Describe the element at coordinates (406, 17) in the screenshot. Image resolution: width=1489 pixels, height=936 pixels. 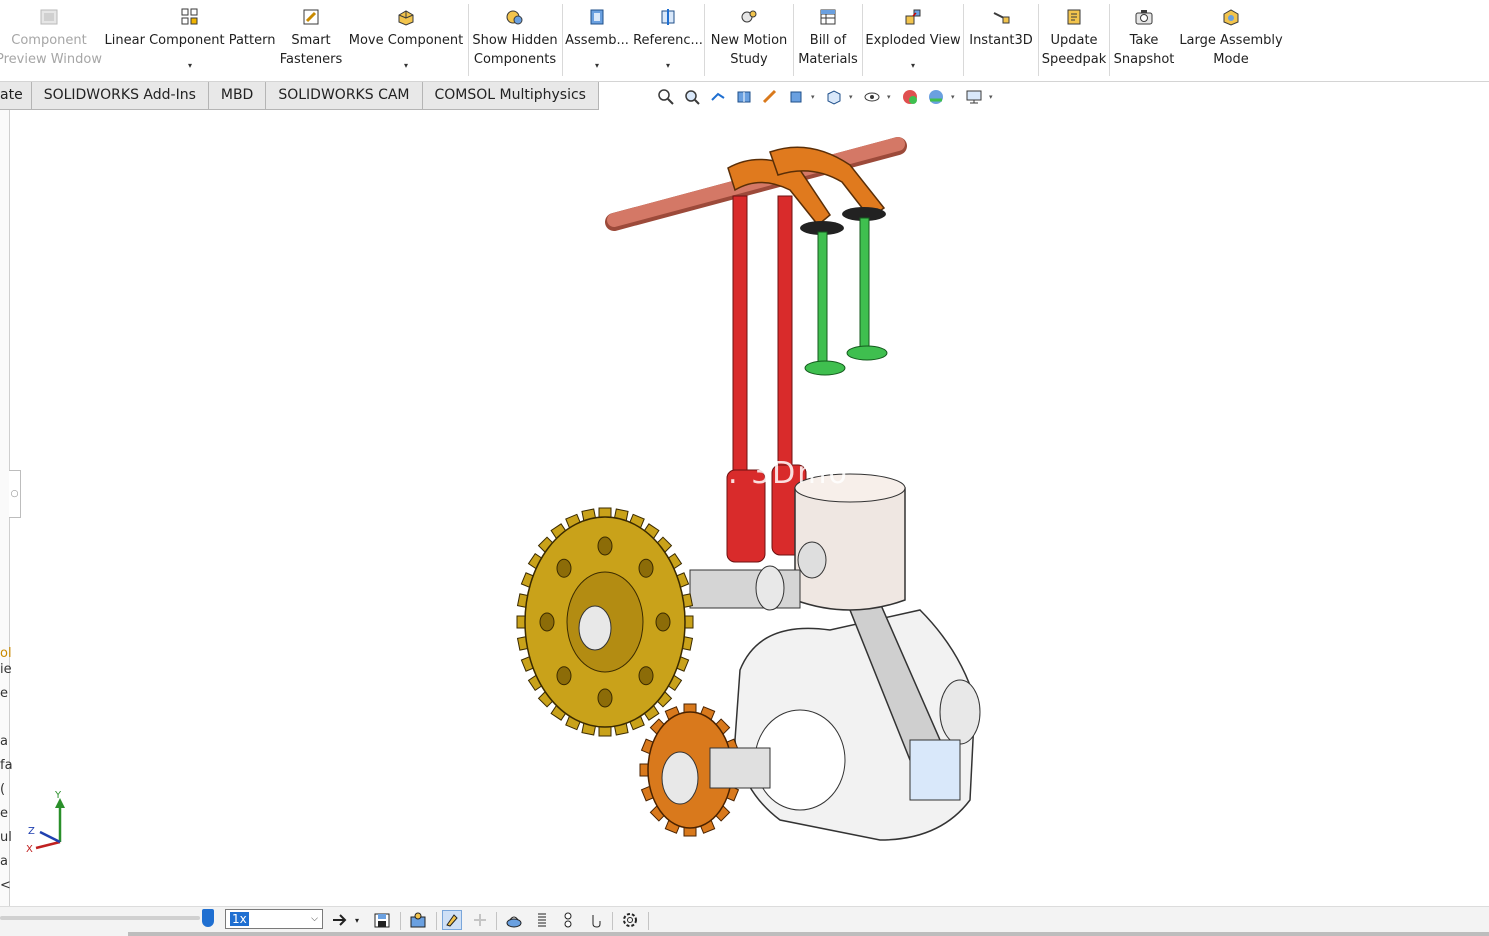
I see `move-component-icon` at that location.